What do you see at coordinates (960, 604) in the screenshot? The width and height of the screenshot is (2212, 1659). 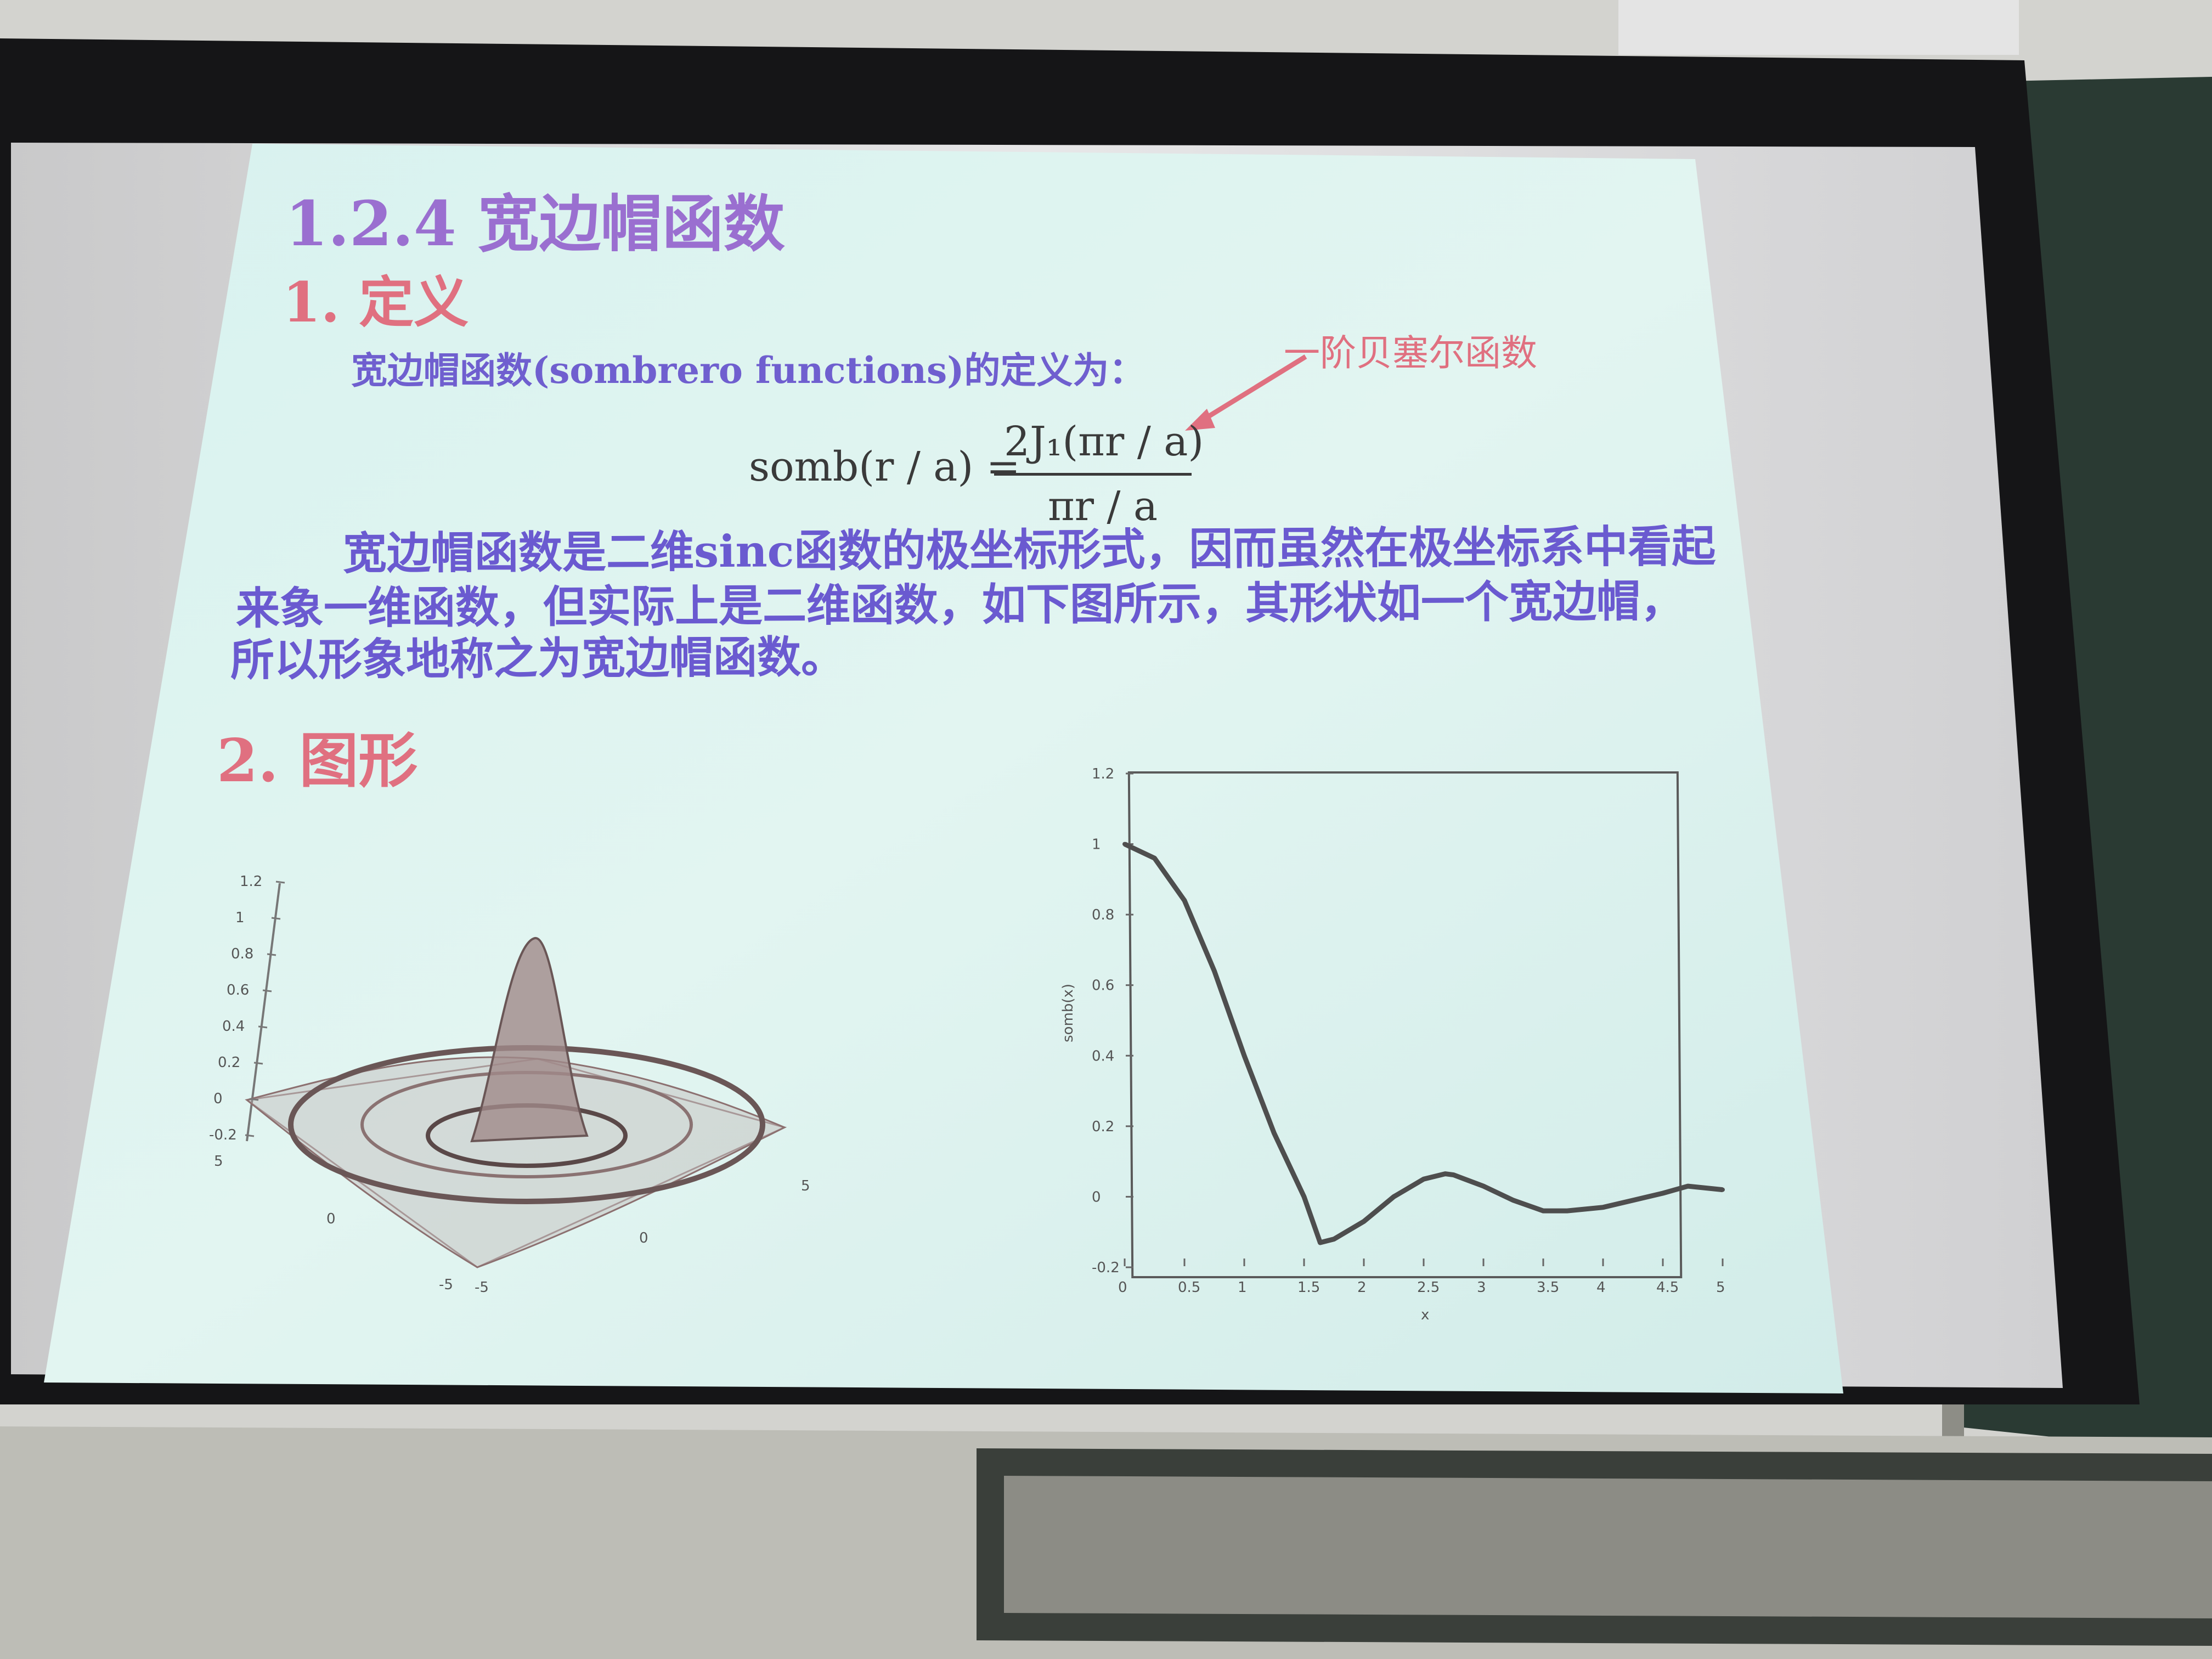 I see `paragraph-line-2: 来象一维函数，但实际上是二维函数，如下图所示，其形状如一个宽边帽，` at bounding box center [960, 604].